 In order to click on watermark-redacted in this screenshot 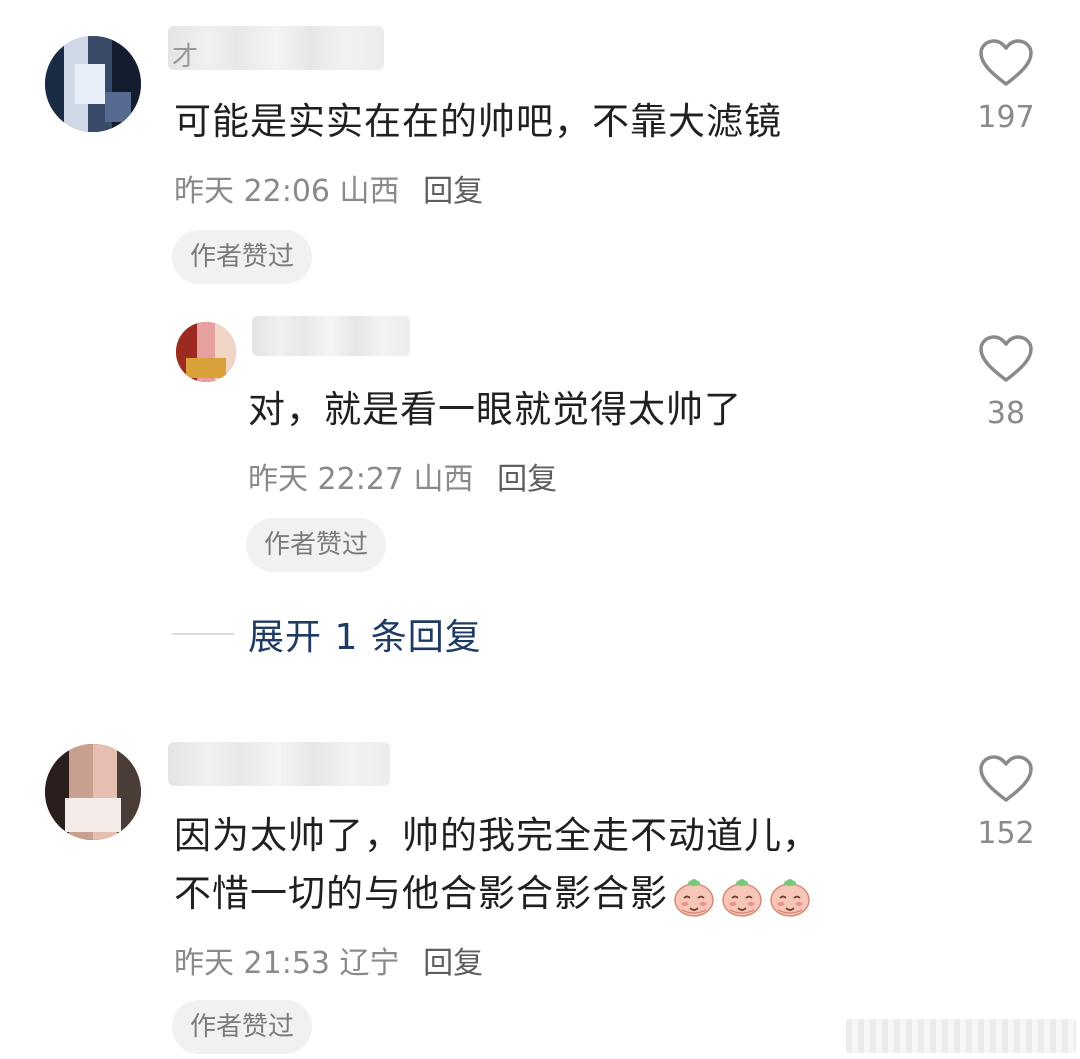, I will do `click(961, 1036)`.